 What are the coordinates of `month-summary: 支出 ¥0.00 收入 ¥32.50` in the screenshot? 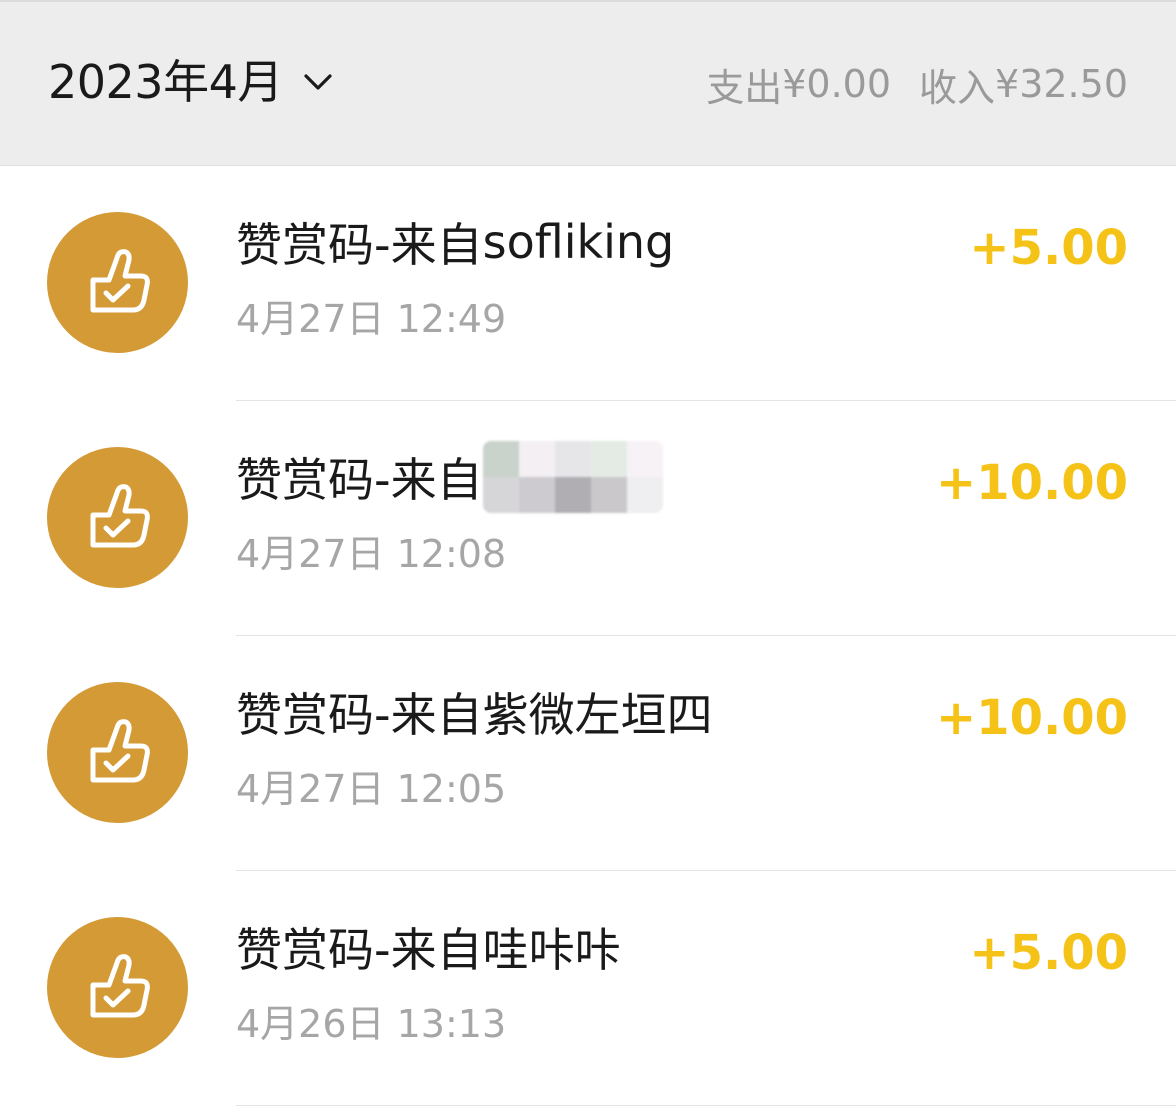 It's located at (917, 84).